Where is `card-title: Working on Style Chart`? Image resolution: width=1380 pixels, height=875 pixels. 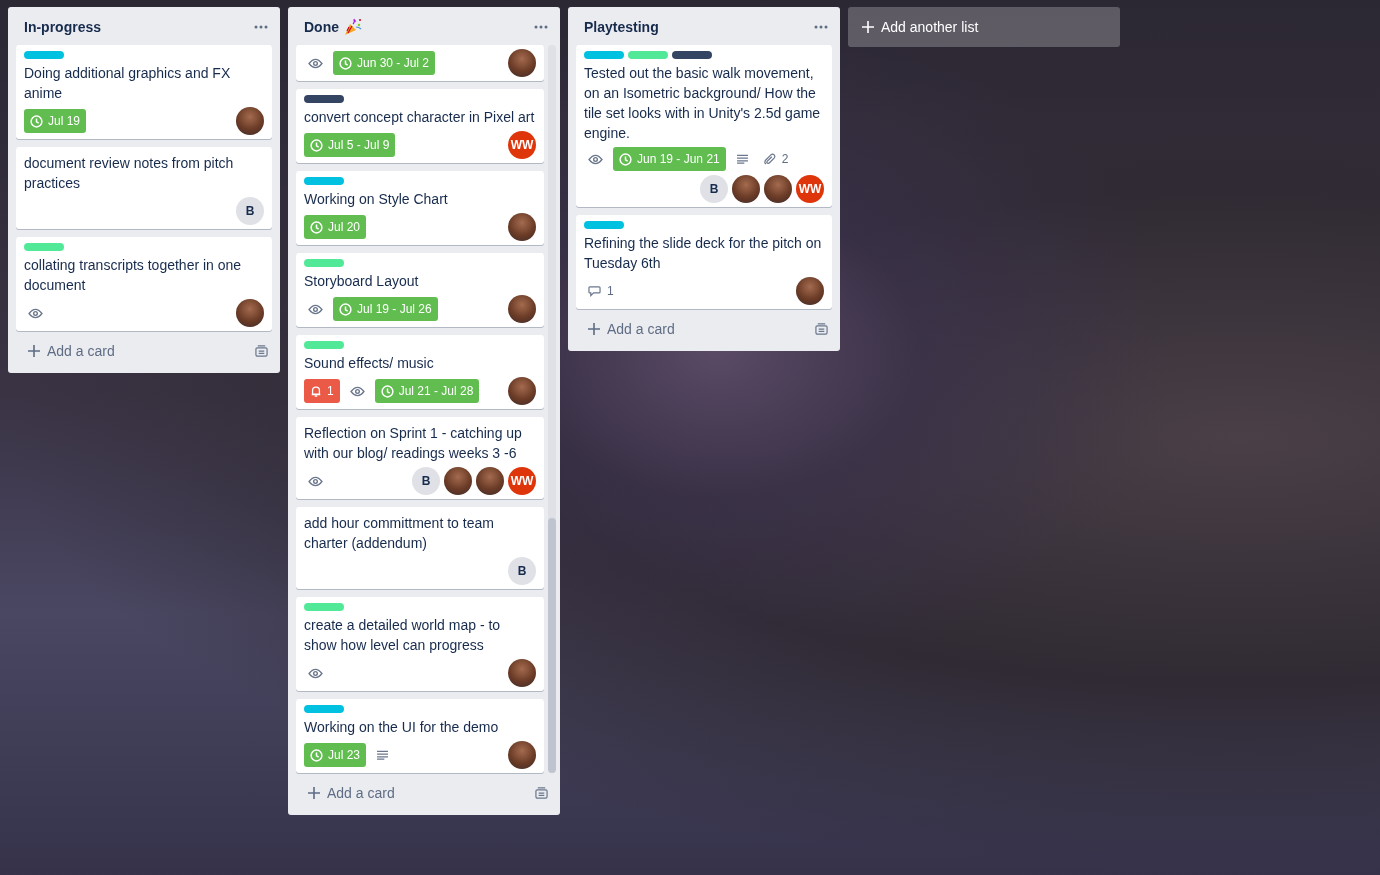
card-title: Working on Style Chart is located at coordinates (376, 199).